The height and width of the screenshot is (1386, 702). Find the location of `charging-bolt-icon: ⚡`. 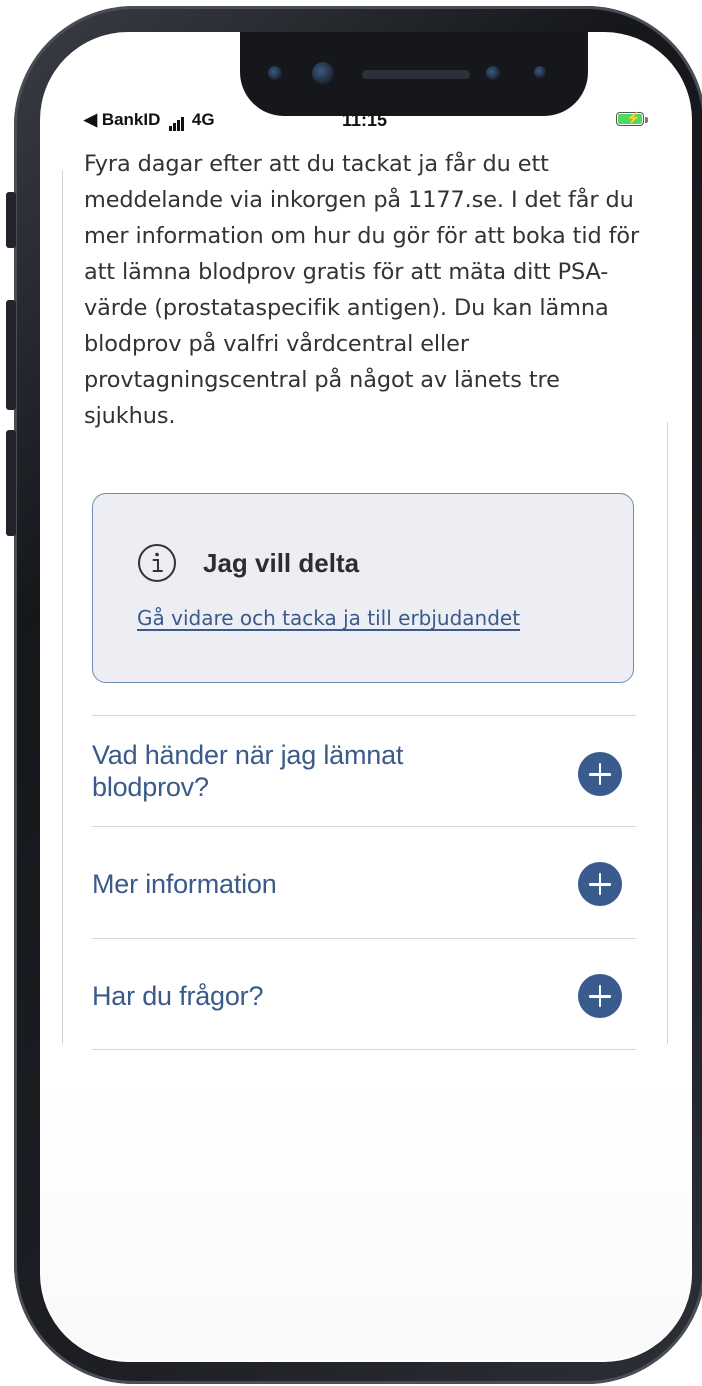

charging-bolt-icon: ⚡ is located at coordinates (633, 118).